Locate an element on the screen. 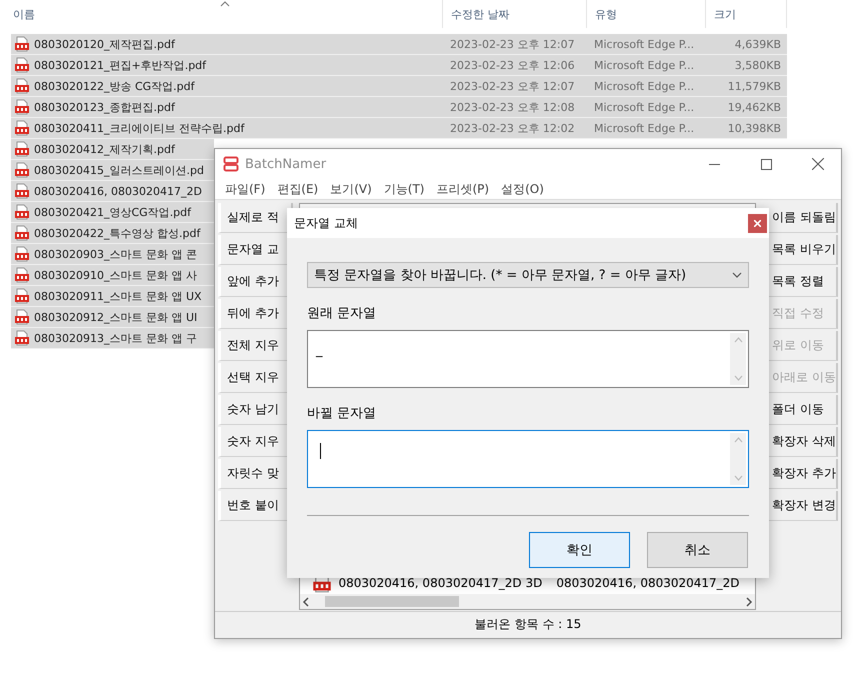 The width and height of the screenshot is (859, 677). menu-item: 기능(T) is located at coordinates (404, 189).